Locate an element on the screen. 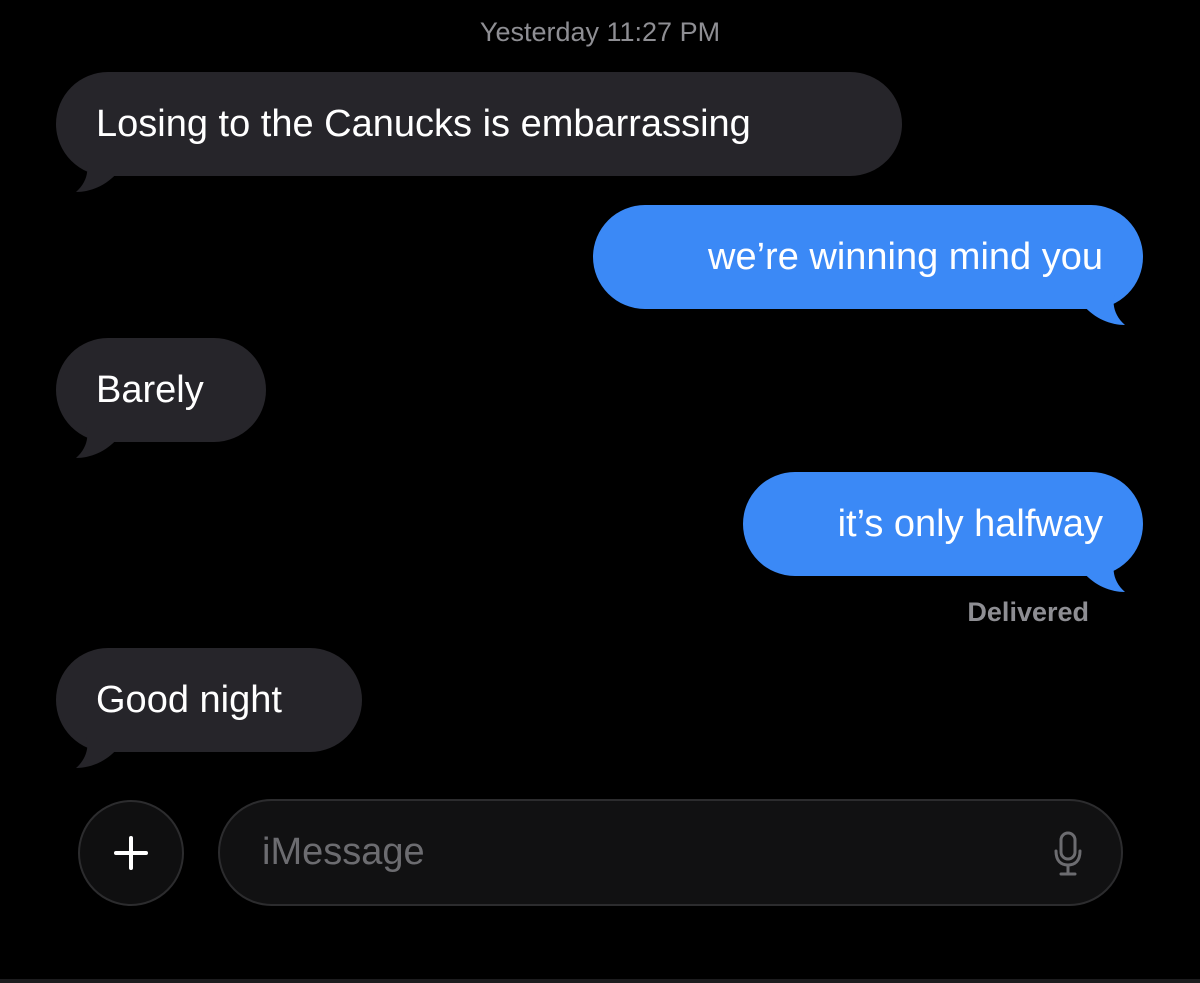 The image size is (1200, 983). message-bubble-incoming: Losing to the Canucks is embarrassing is located at coordinates (479, 132).